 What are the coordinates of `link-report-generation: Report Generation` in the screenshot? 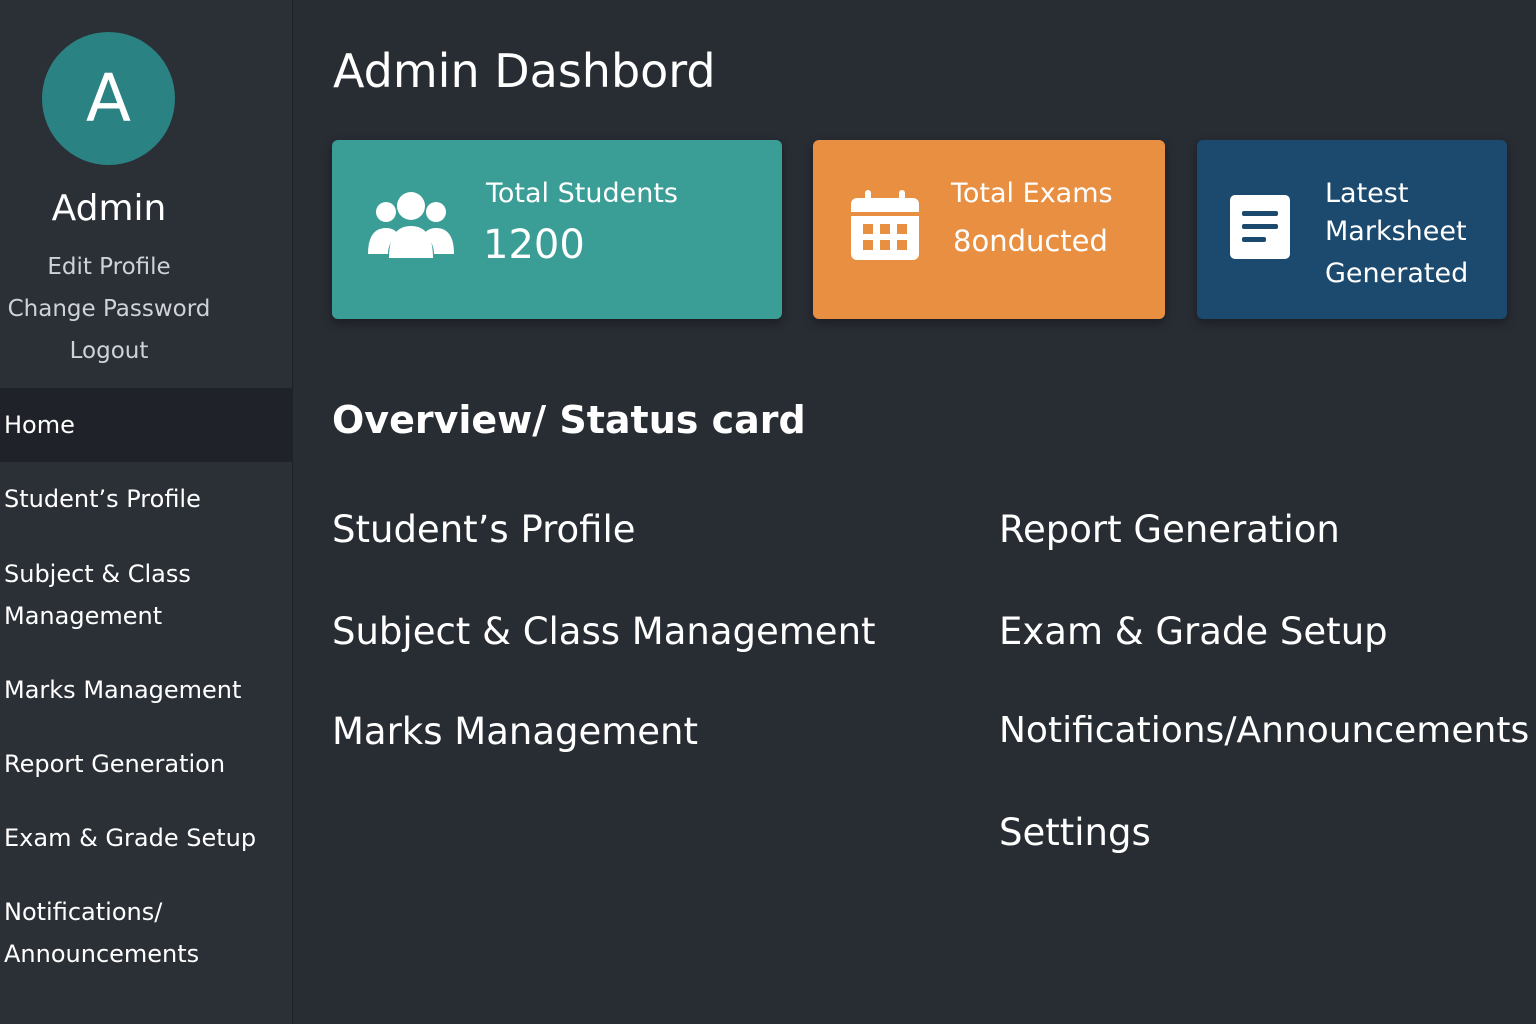 It's located at (1169, 529).